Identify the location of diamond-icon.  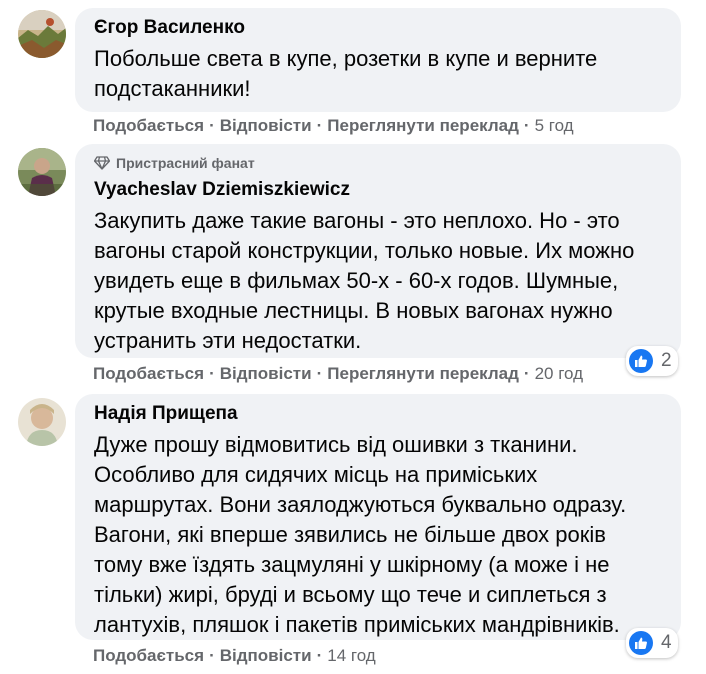
(102, 163).